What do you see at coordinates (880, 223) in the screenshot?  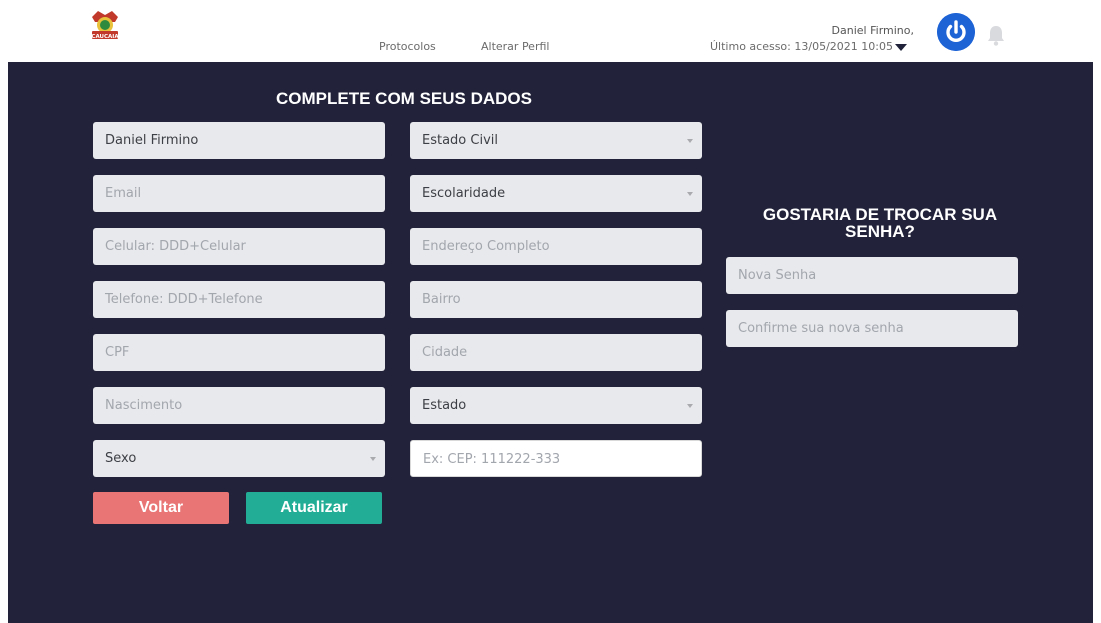 I see `password-title: GOSTARIA DE TROCAR SUA SENHA?` at bounding box center [880, 223].